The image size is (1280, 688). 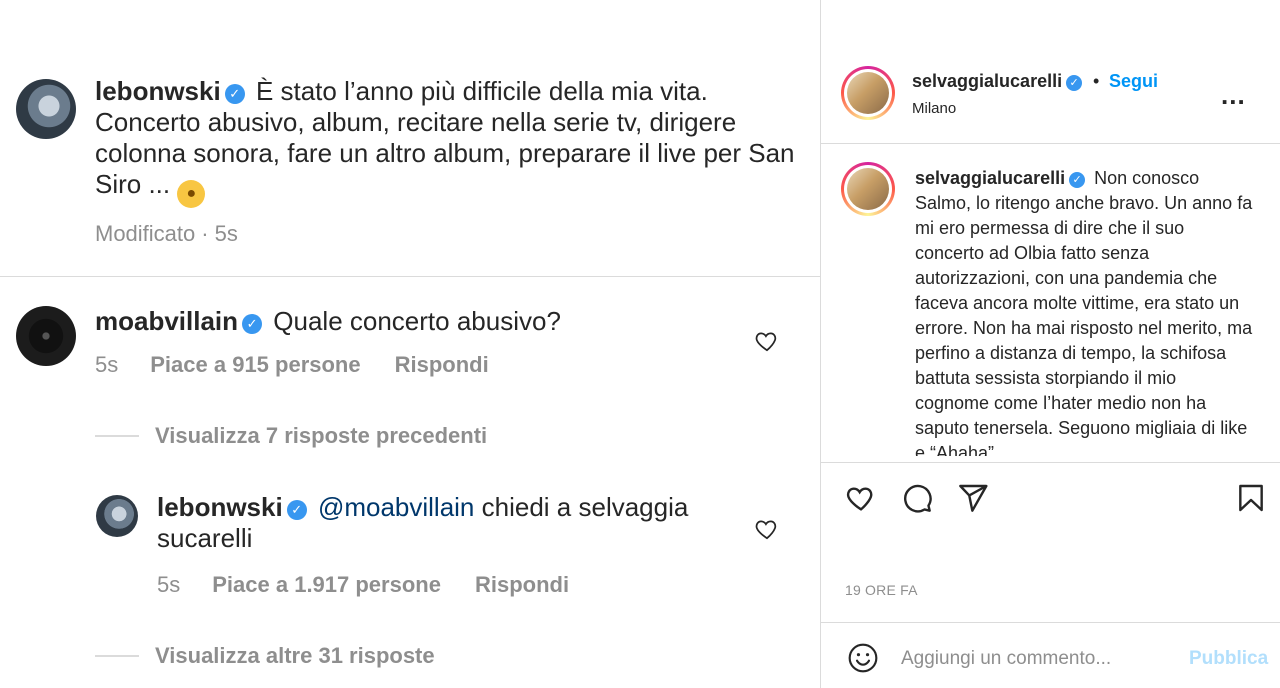 I want to click on publish-button: Pubblica, so click(x=1228, y=659).